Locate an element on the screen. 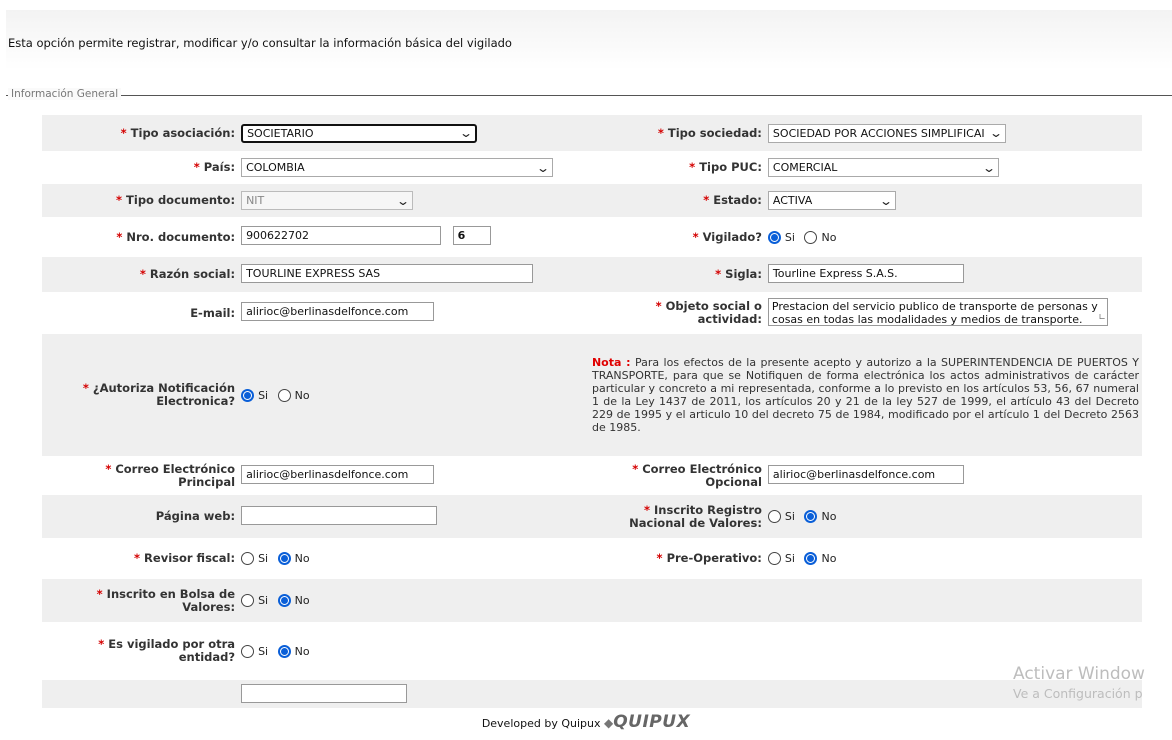 This screenshot has height=740, width=1172. revisor-fiscal-no-radio is located at coordinates (284, 559).